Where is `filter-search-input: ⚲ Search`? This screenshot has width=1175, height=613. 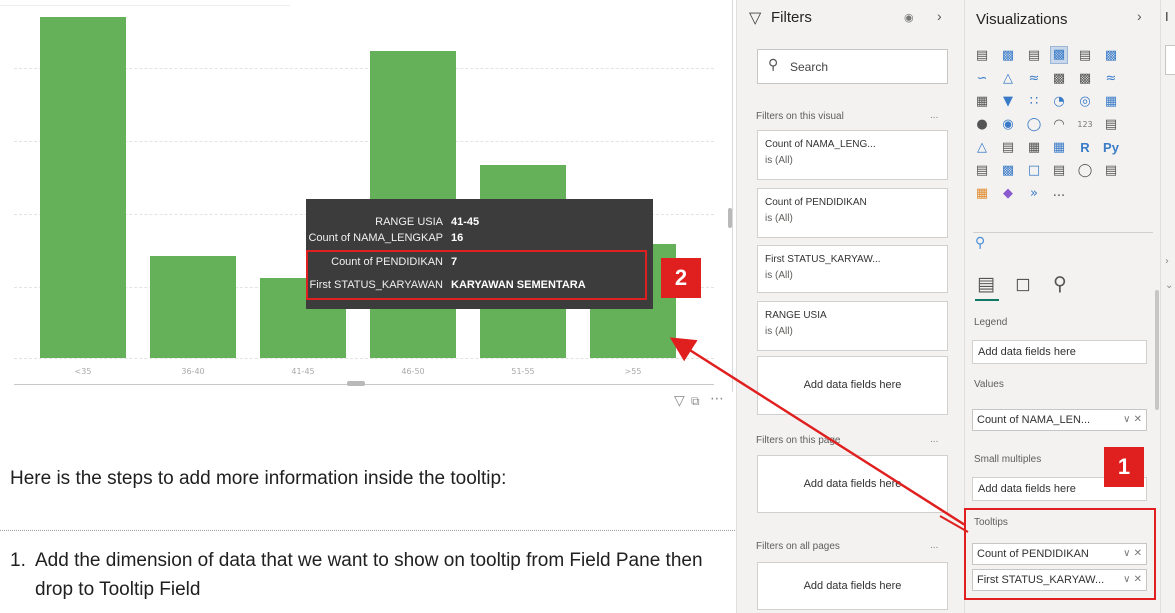 filter-search-input: ⚲ Search is located at coordinates (852, 66).